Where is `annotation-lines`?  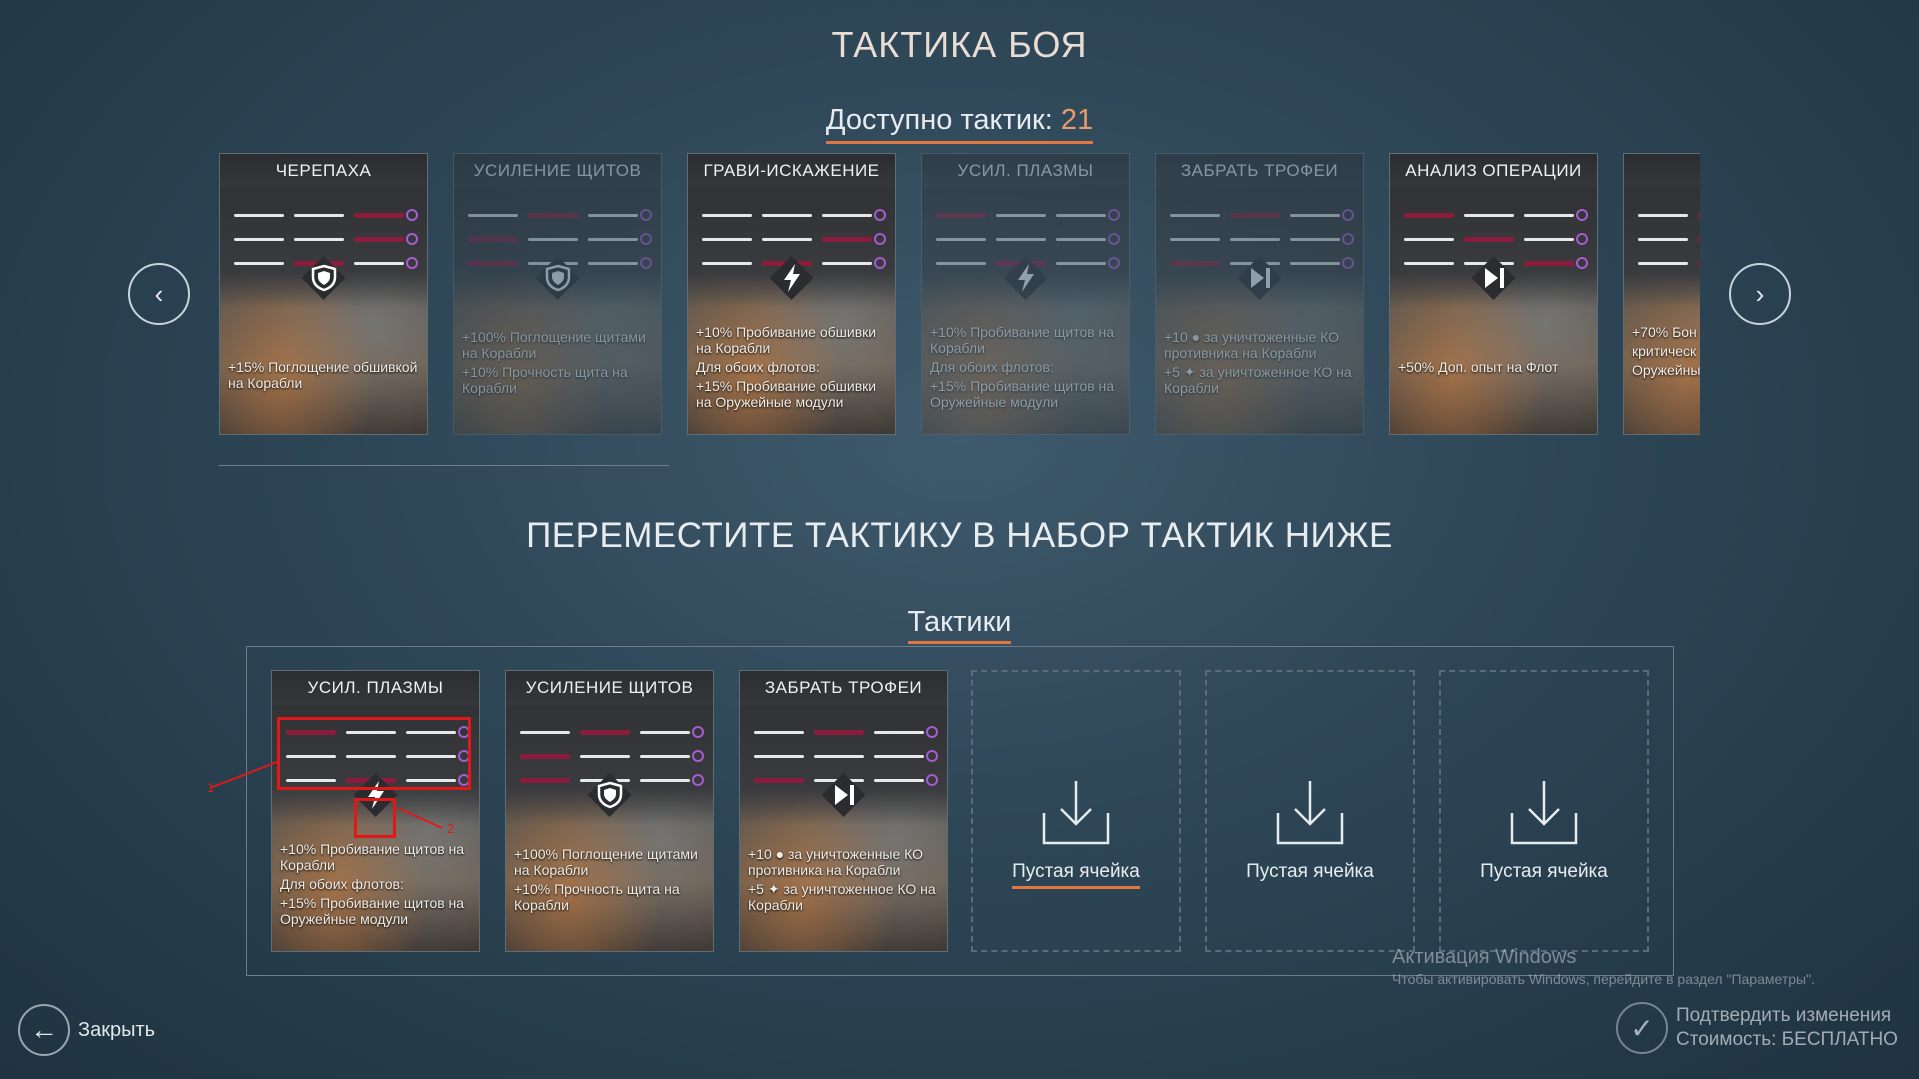
annotation-lines is located at coordinates (326, 795).